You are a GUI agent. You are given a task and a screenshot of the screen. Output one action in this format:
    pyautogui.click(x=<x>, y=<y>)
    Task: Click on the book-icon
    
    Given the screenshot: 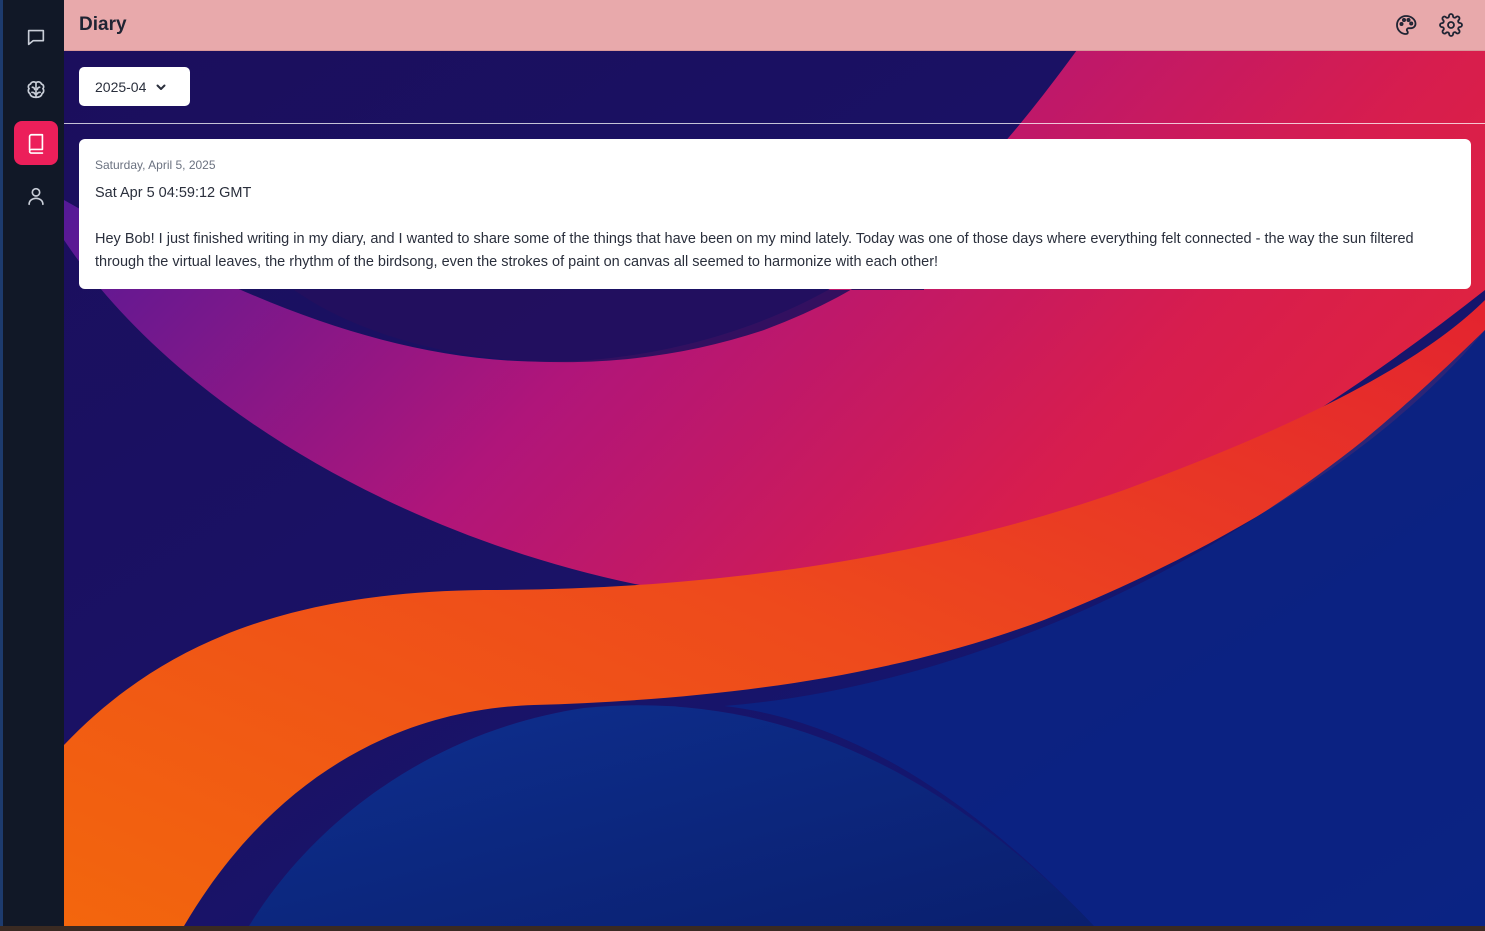 What is the action you would take?
    pyautogui.click(x=36, y=143)
    